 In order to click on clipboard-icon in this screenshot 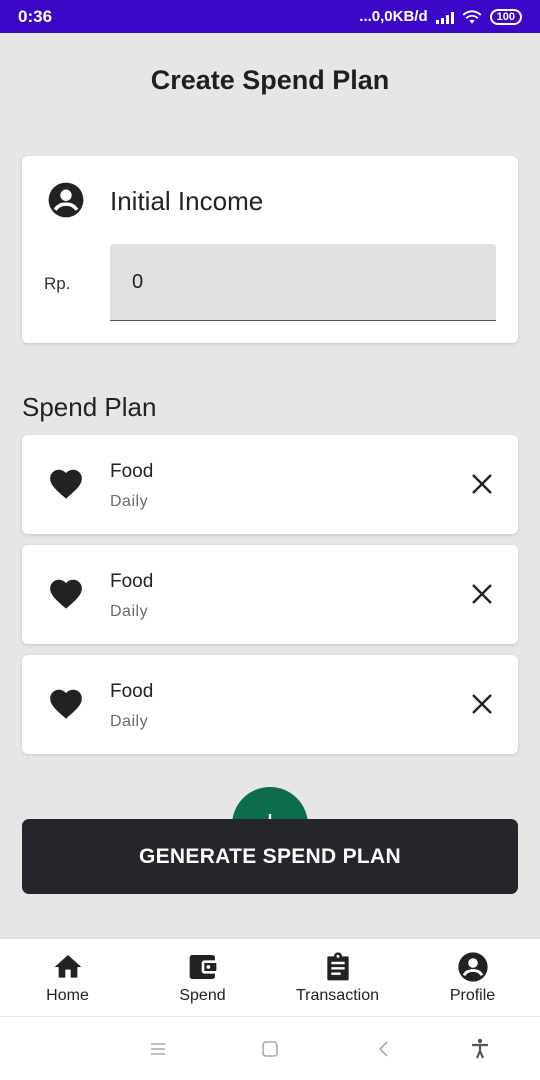, I will do `click(337, 966)`.